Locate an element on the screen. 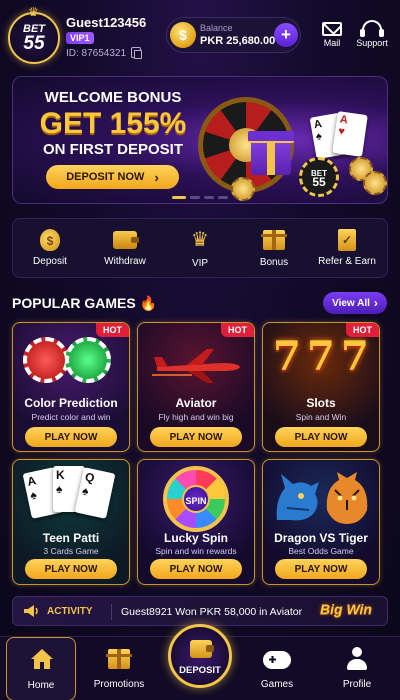  quick-action-label: Refer & Earn is located at coordinates (347, 261).